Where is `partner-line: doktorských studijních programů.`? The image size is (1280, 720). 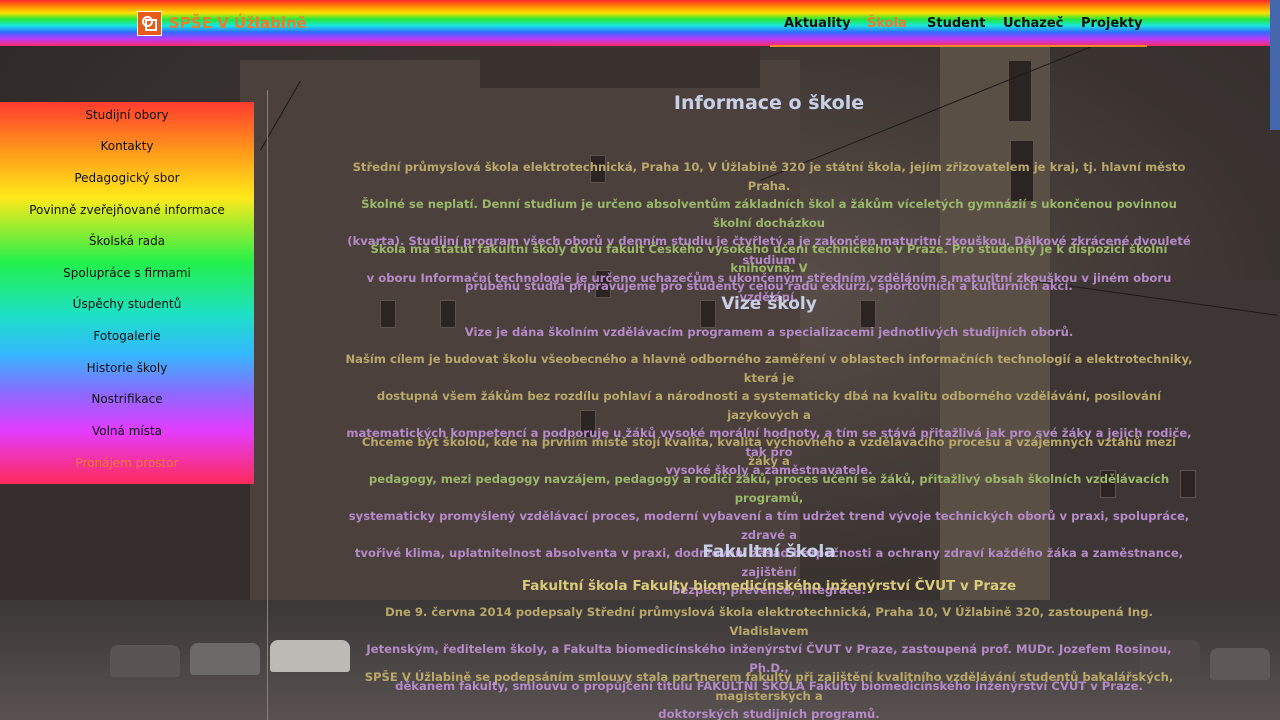
partner-line: doktorských studijních programů. is located at coordinates (769, 713).